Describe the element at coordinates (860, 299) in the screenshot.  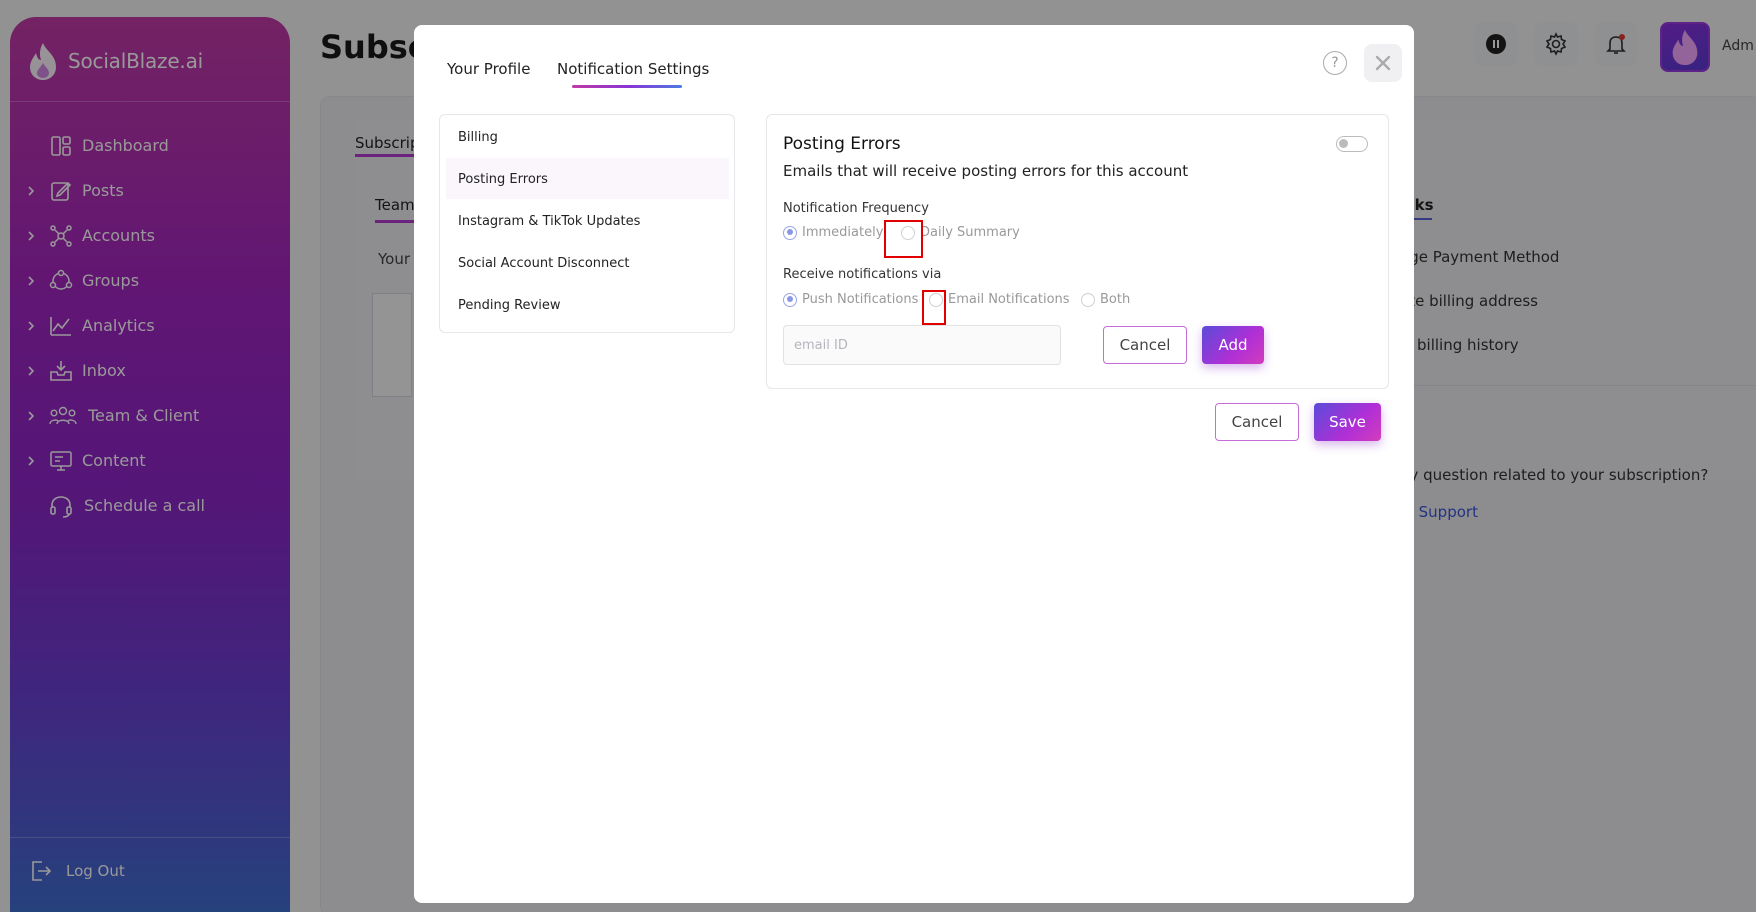
I see `radio-label: Push Notifications` at that location.